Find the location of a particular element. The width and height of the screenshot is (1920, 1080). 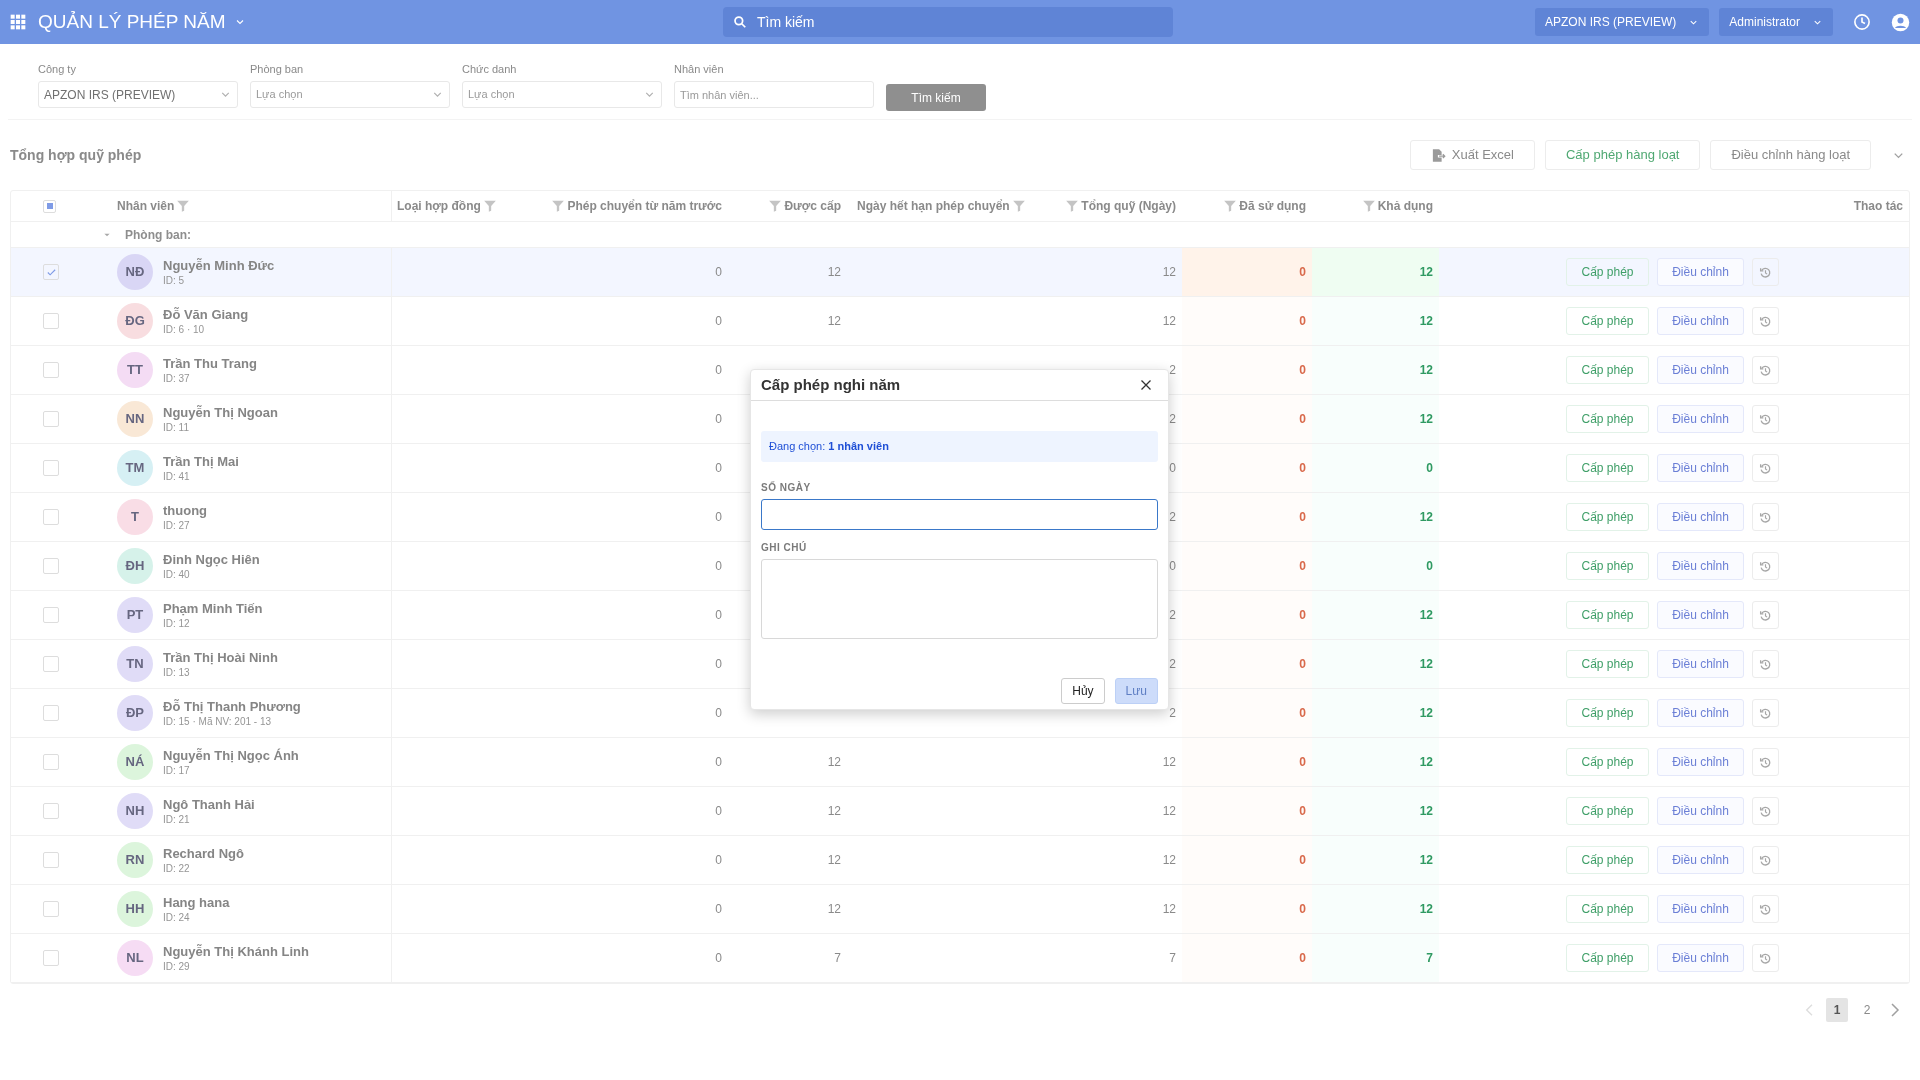

company-dropdown: APZON IRS (PREVIEW) is located at coordinates (1622, 22).